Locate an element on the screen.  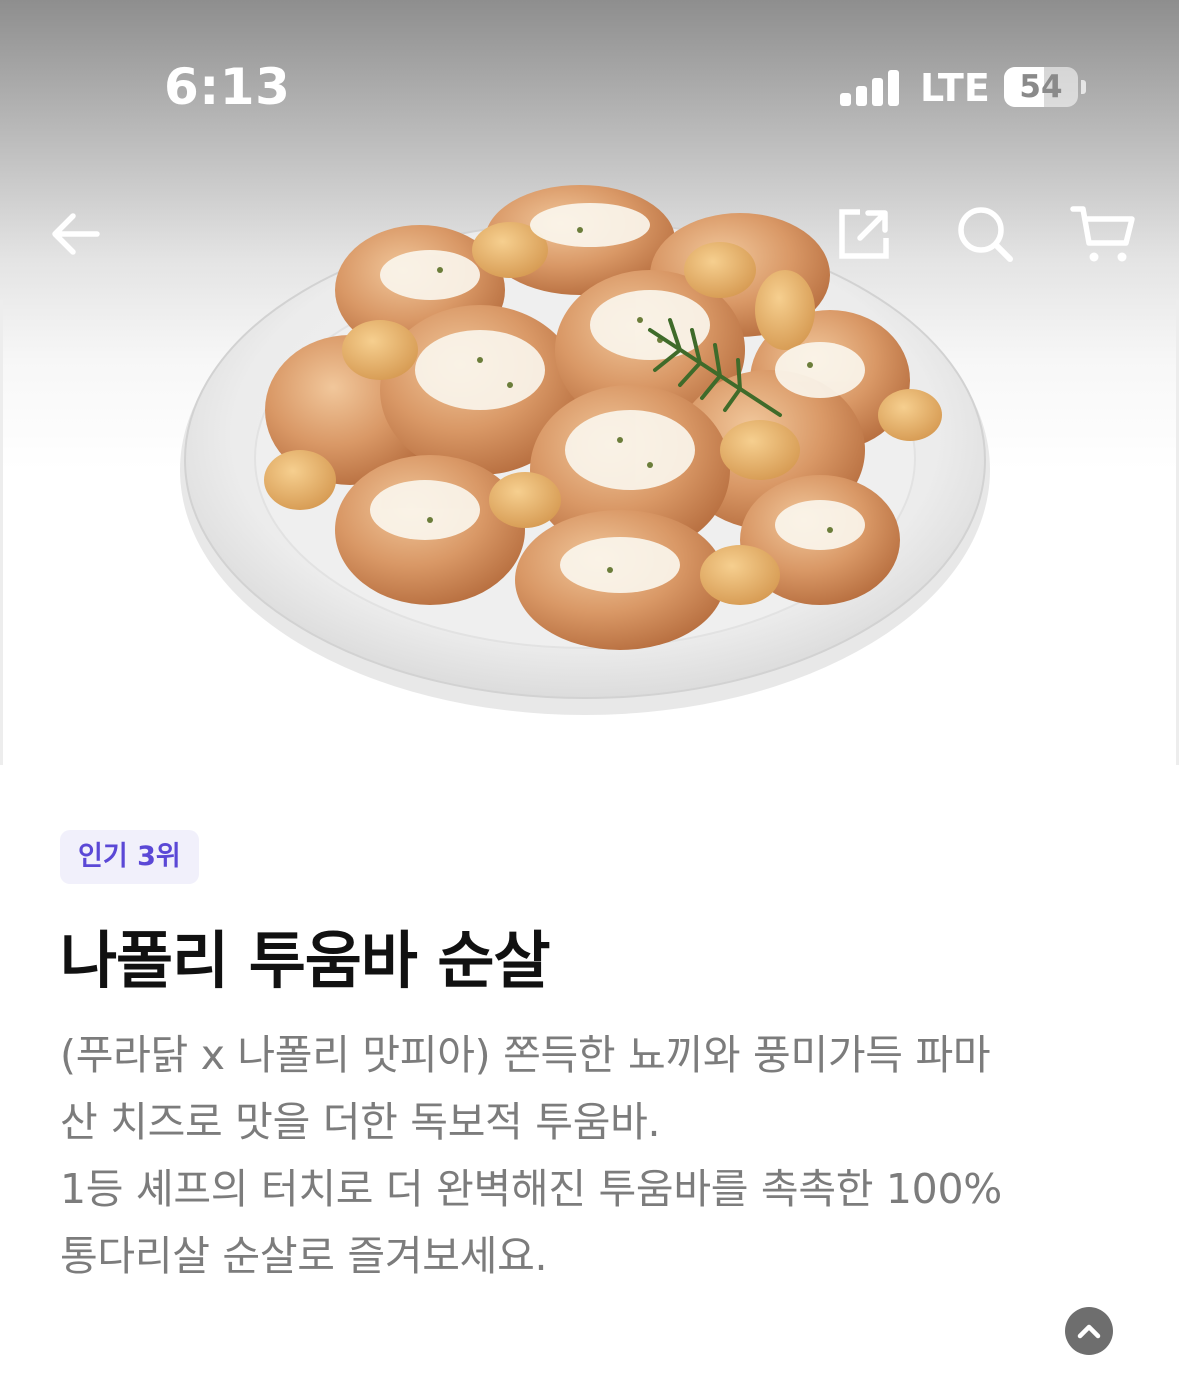
product-title: 나폴리 투움바 순살 is located at coordinates (305, 960).